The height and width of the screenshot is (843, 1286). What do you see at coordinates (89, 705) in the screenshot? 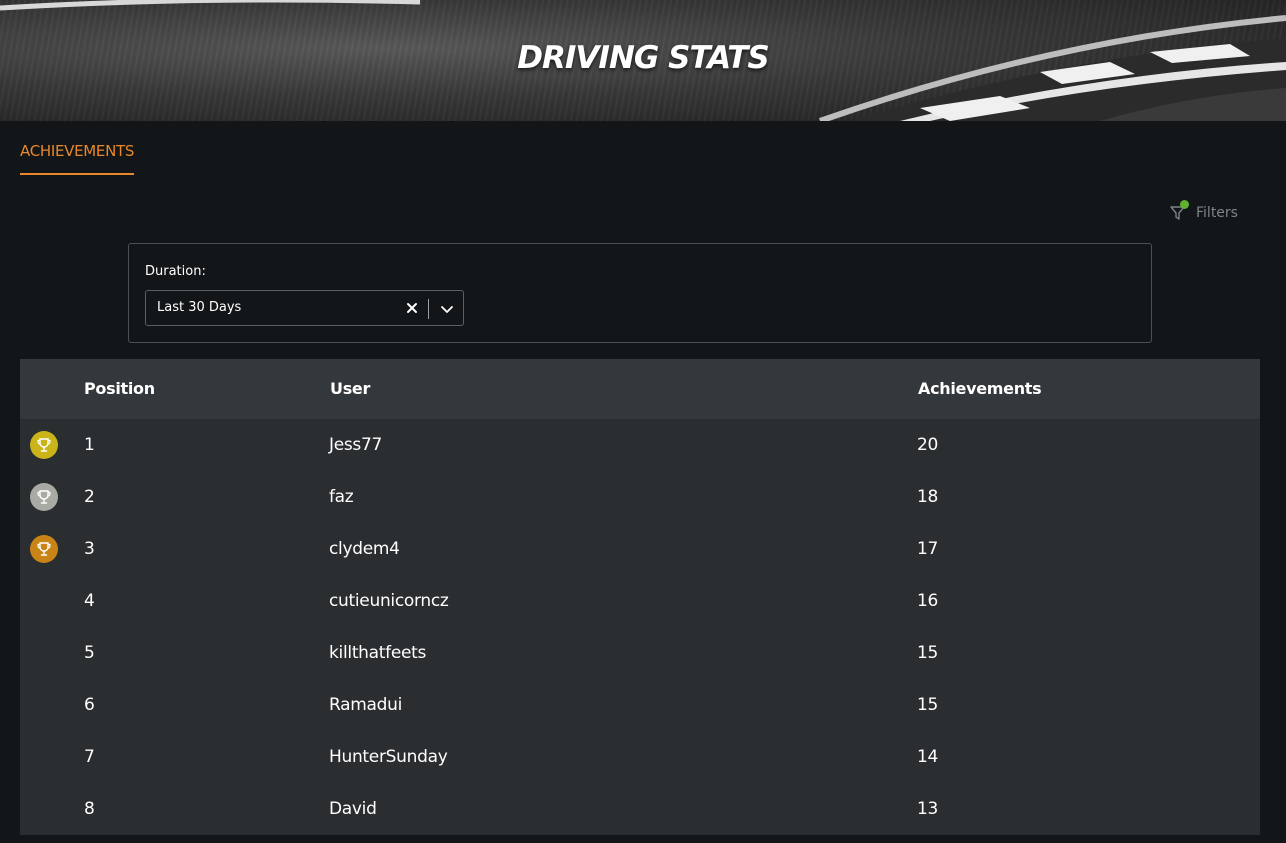
I see `cell-position: 6` at bounding box center [89, 705].